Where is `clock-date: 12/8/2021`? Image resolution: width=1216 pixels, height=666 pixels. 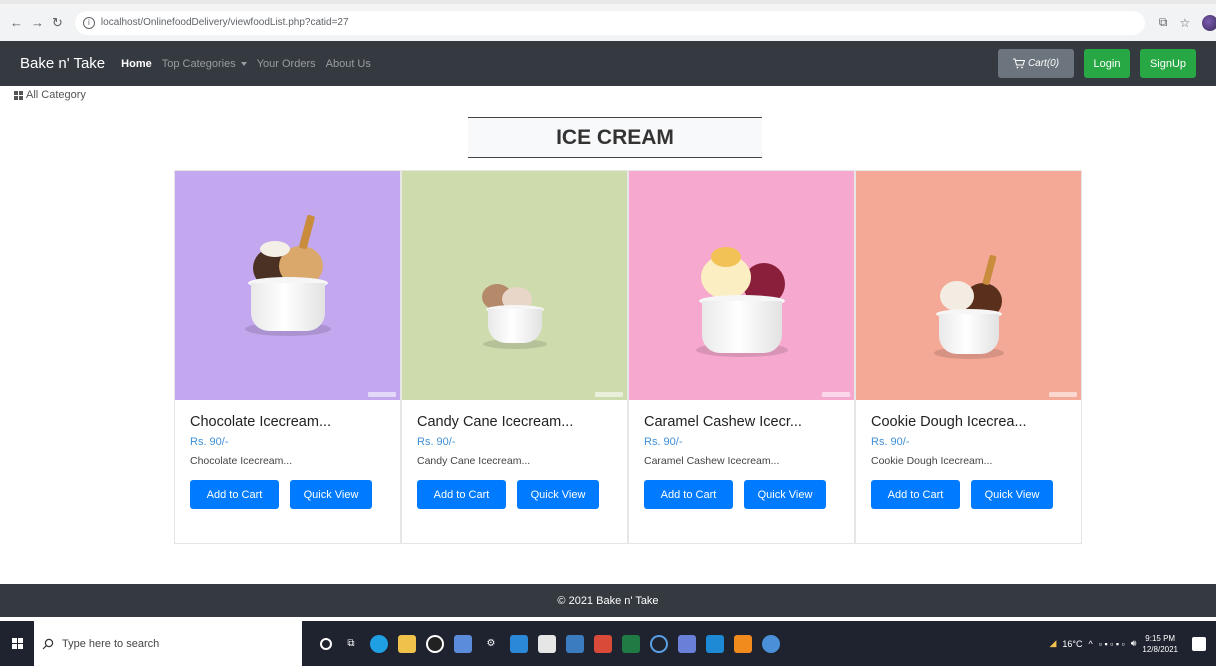
clock-date: 12/8/2021 is located at coordinates (1160, 649).